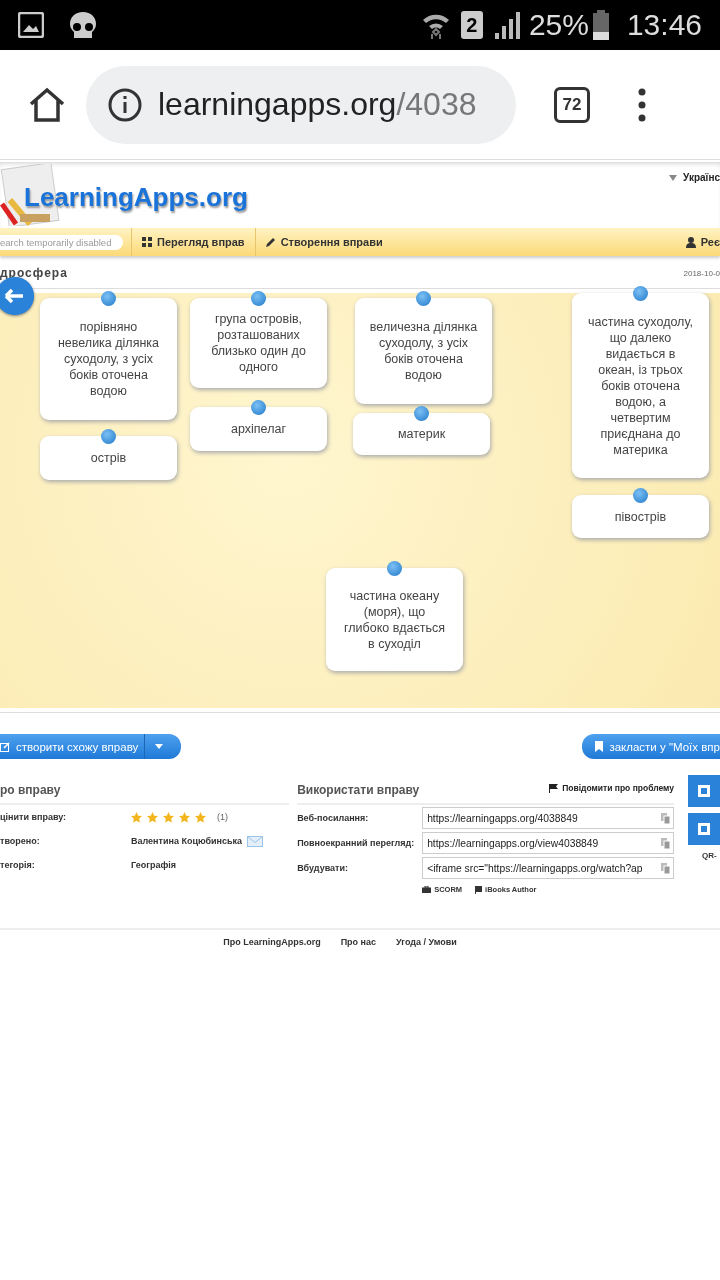 Image resolution: width=720 pixels, height=1280 pixels. I want to click on grid-icon, so click(147, 242).